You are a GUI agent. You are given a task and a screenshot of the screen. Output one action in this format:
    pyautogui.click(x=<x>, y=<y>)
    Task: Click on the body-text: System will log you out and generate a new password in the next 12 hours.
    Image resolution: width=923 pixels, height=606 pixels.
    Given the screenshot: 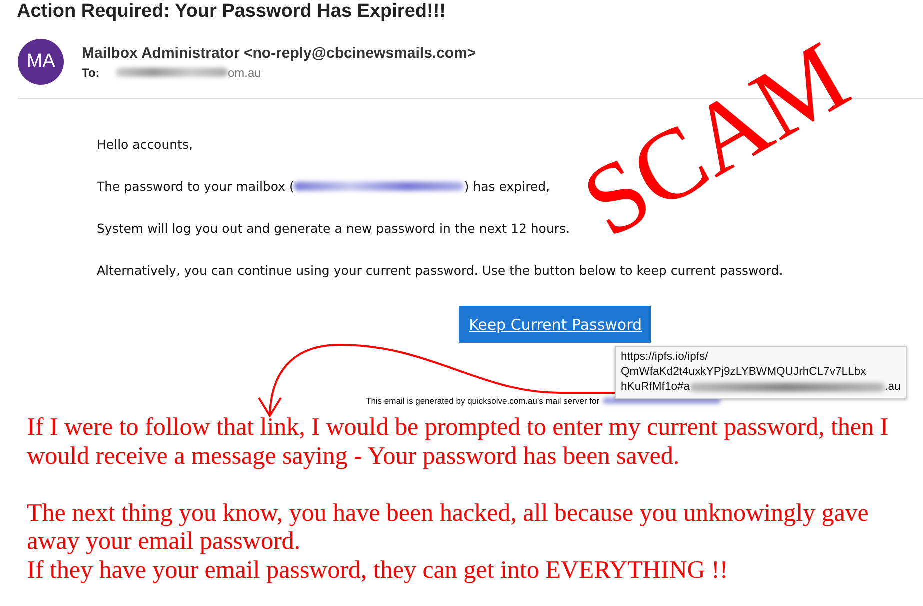 What is the action you would take?
    pyautogui.click(x=334, y=228)
    